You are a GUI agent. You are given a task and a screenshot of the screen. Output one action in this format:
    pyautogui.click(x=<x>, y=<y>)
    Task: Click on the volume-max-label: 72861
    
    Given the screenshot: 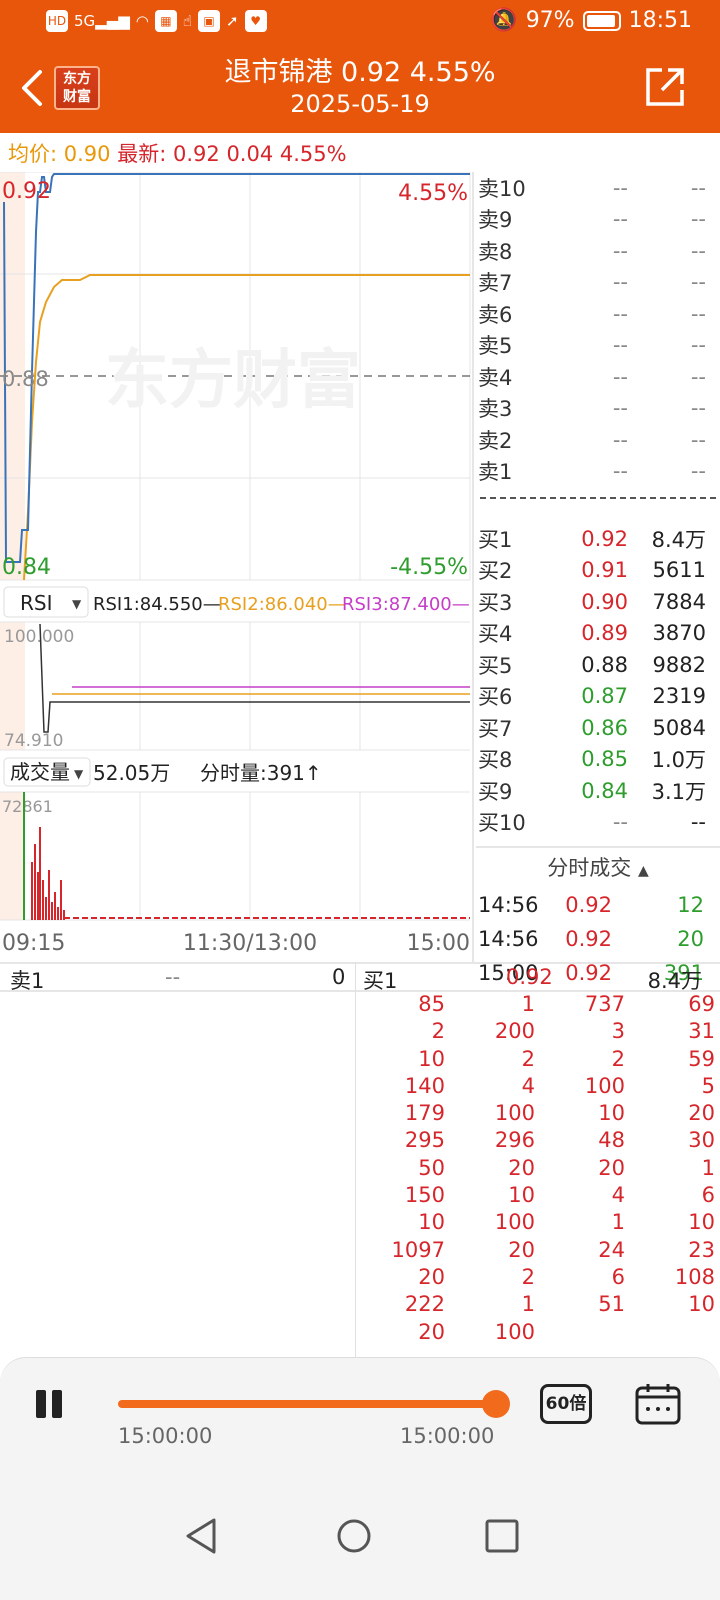 What is the action you would take?
    pyautogui.click(x=27, y=806)
    